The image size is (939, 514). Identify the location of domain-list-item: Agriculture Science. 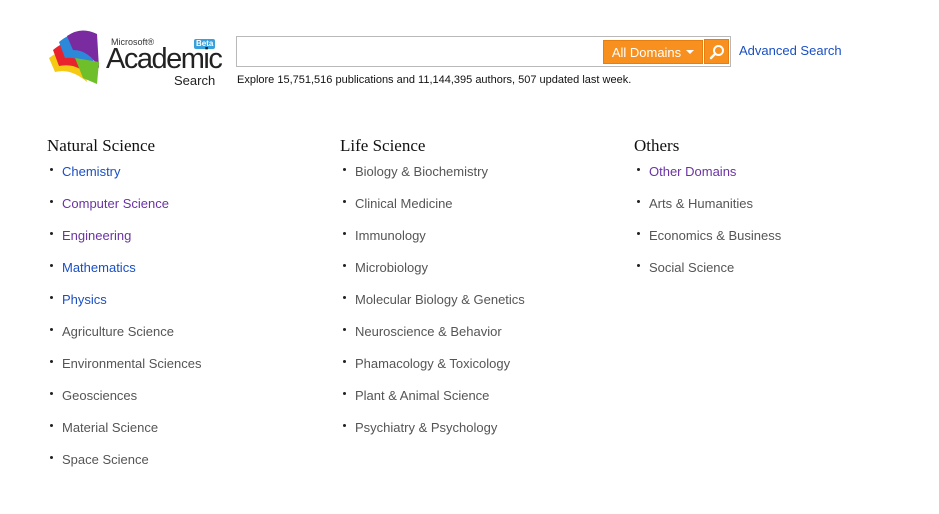
(124, 340).